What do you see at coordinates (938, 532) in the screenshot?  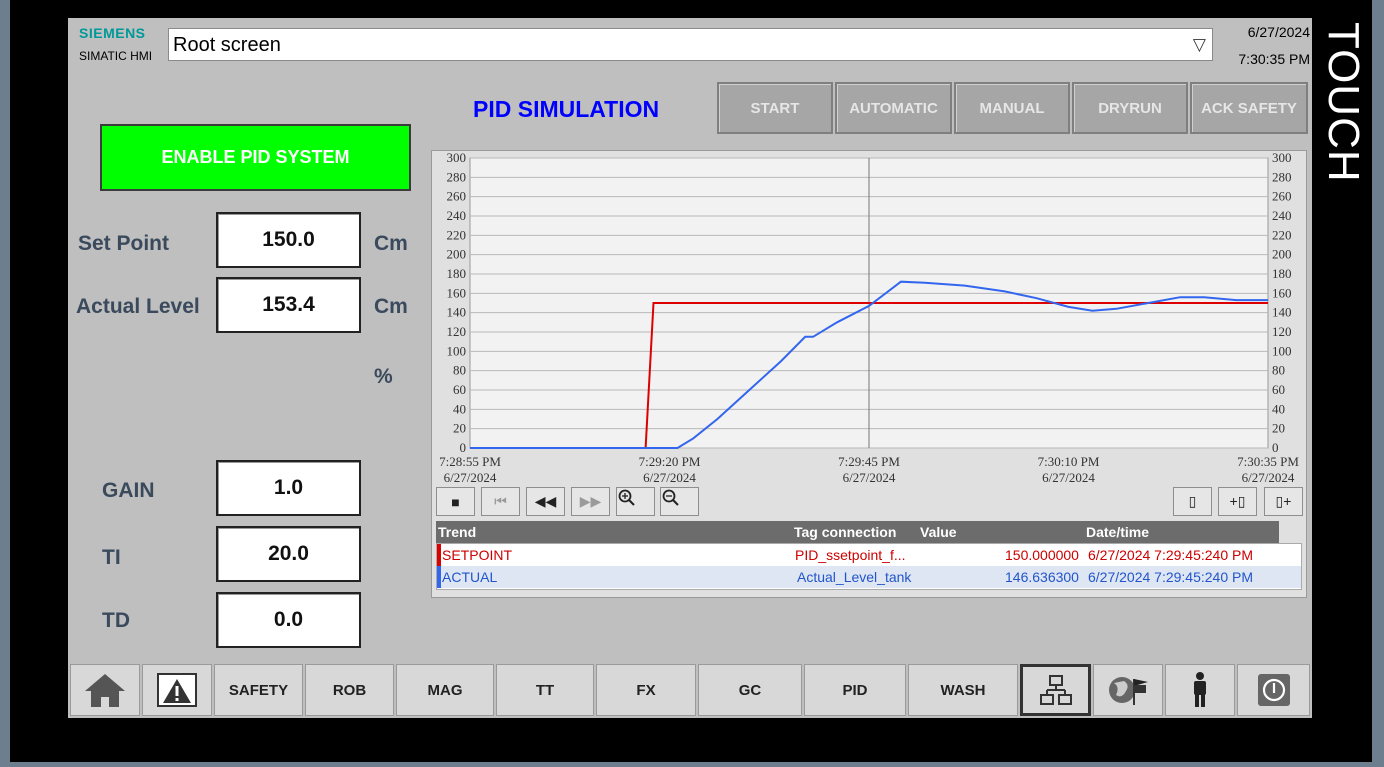 I see `header-value: Value` at bounding box center [938, 532].